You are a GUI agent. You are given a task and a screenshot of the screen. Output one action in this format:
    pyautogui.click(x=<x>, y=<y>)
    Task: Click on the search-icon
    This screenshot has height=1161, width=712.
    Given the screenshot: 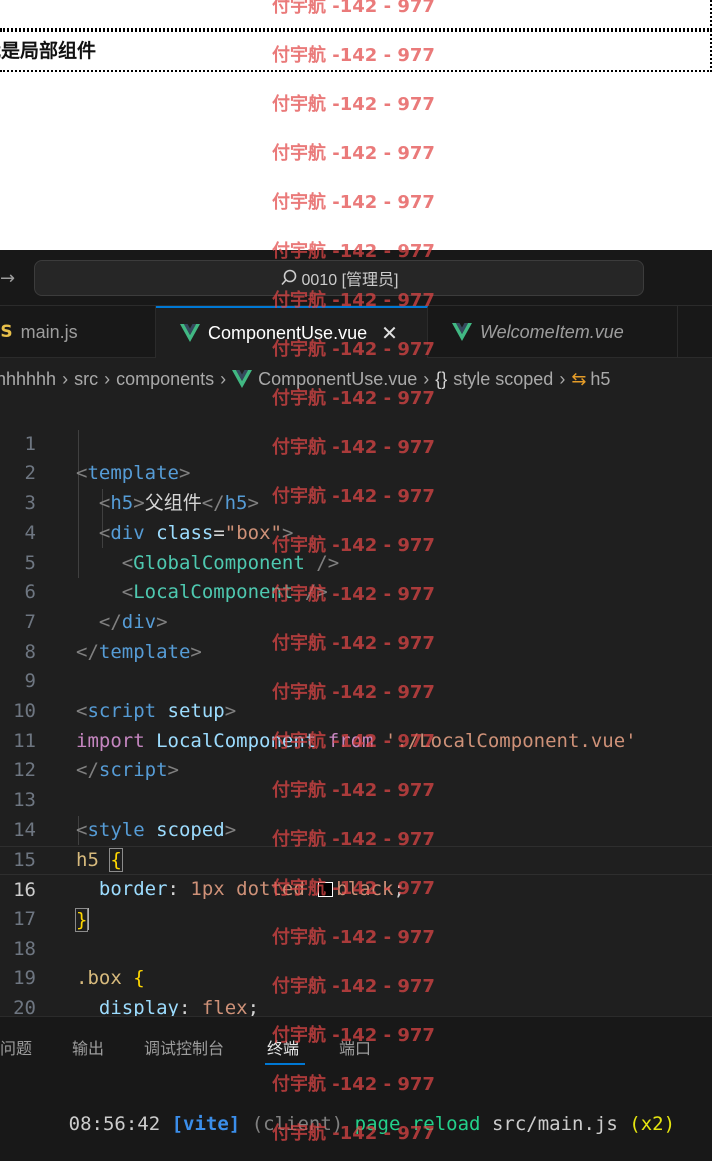 What is the action you would take?
    pyautogui.click(x=288, y=277)
    